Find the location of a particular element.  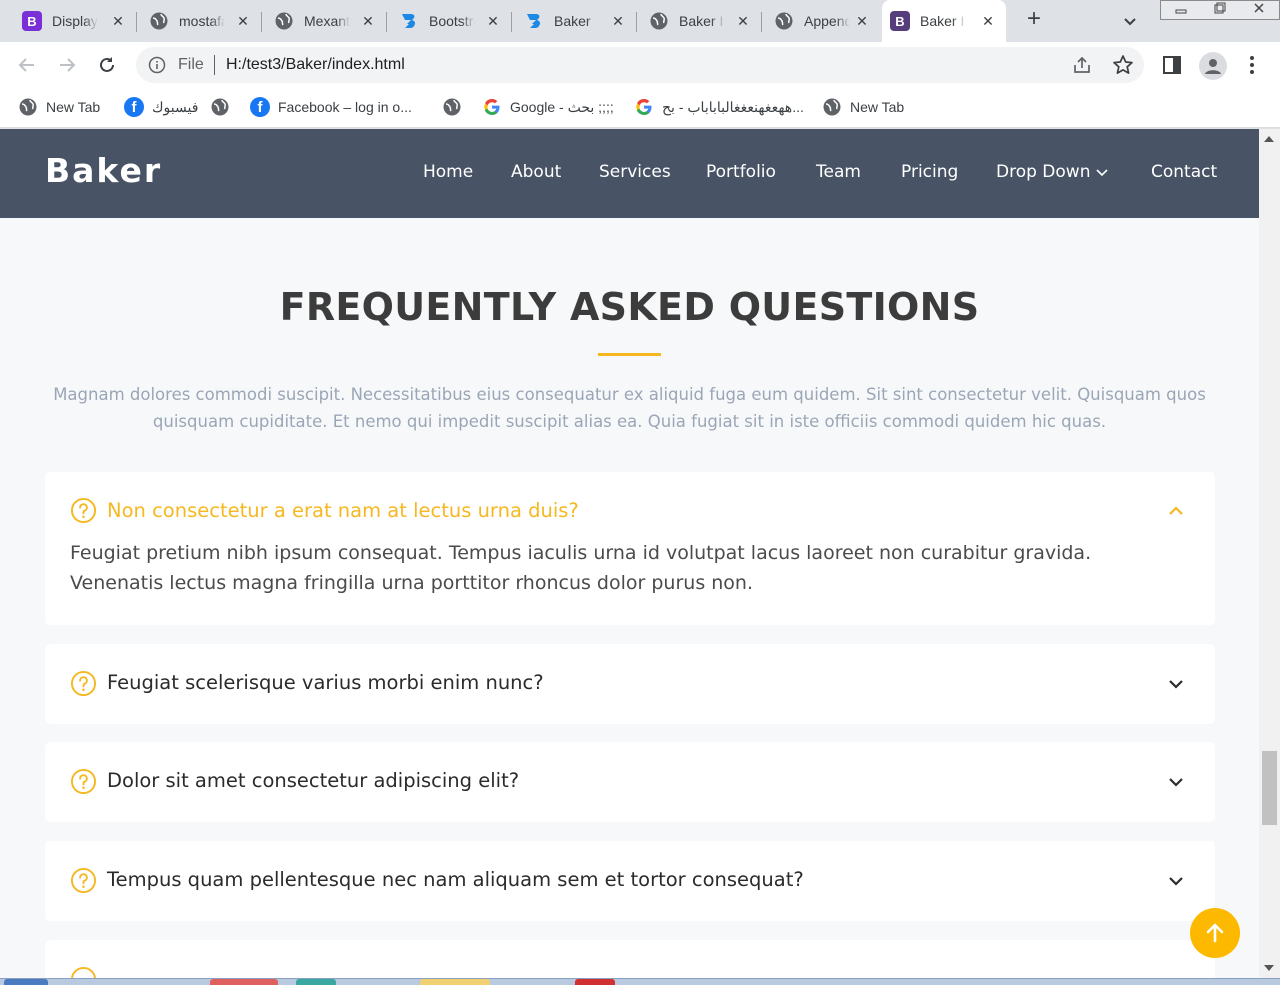

bookmark-item: f فيسبوك is located at coordinates (161, 107).